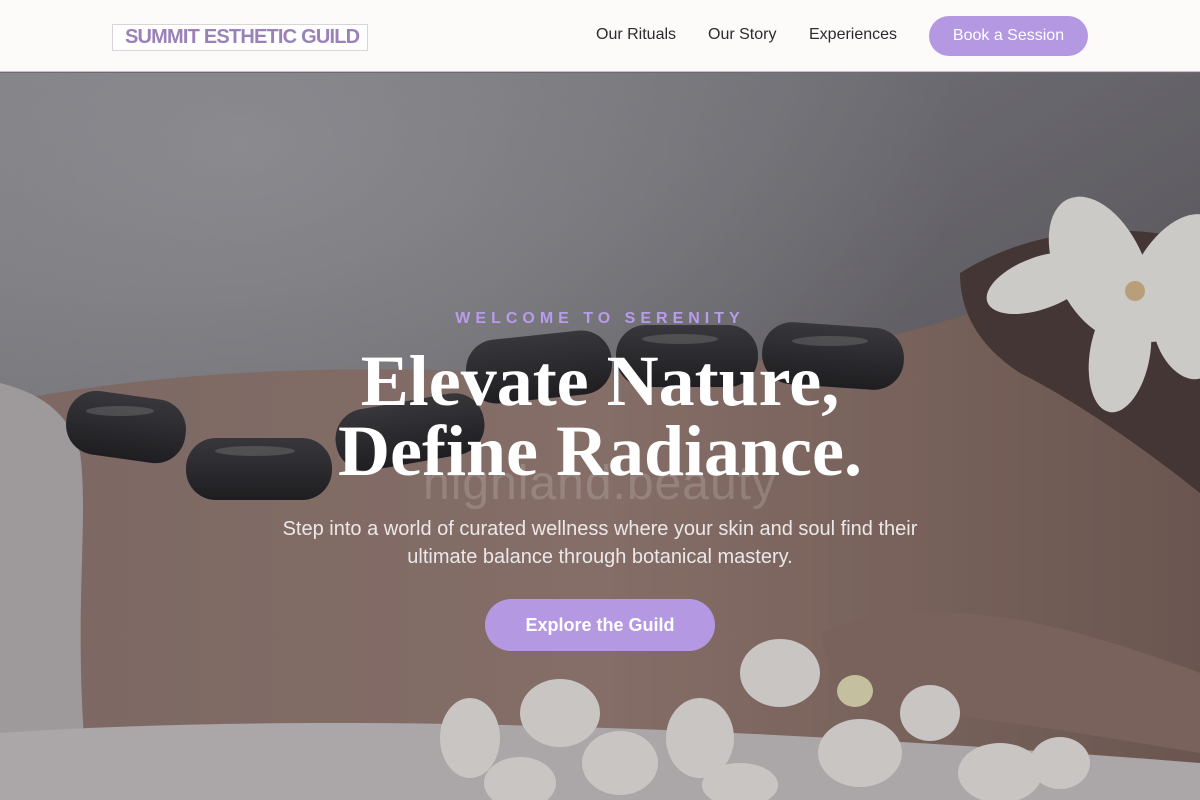 This screenshot has height=800, width=1200. What do you see at coordinates (240, 37) in the screenshot?
I see `site-logo: SUMMIT ESTHETIC GUILD` at bounding box center [240, 37].